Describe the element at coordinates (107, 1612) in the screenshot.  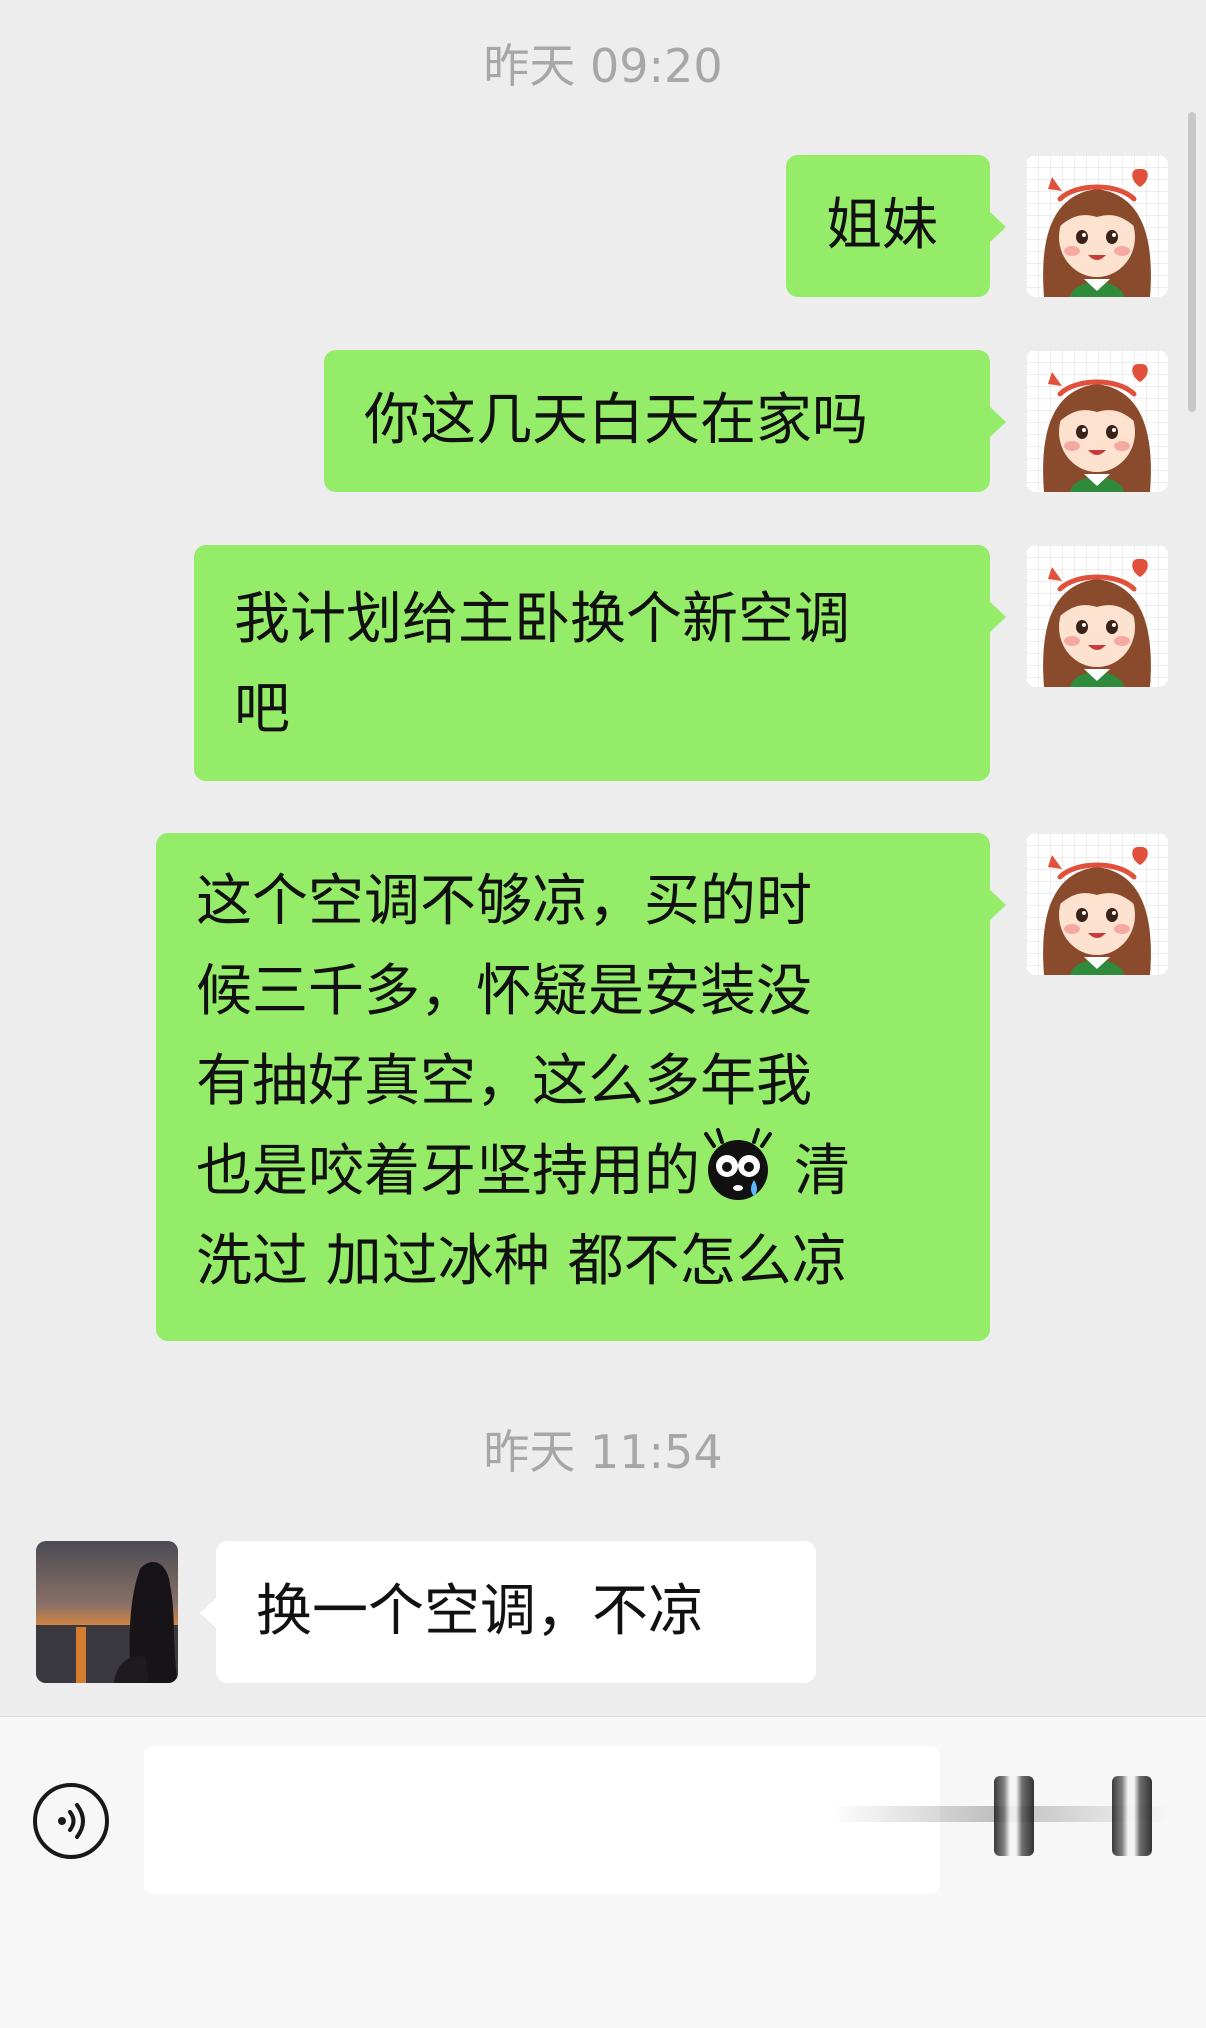
I see `sunset-photo-avatar` at that location.